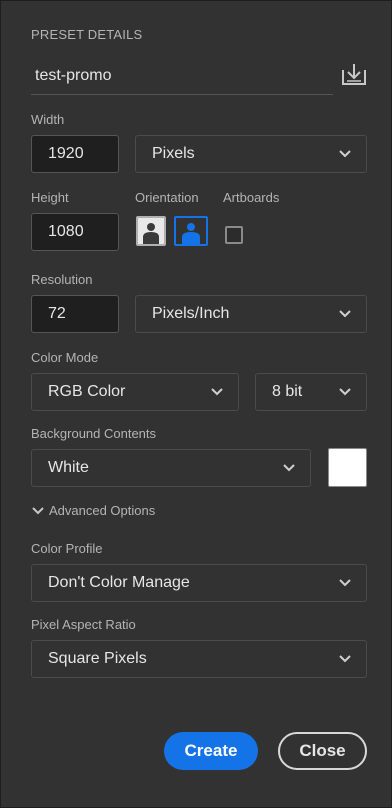  I want to click on color-mode-label: Color Mode, so click(65, 357).